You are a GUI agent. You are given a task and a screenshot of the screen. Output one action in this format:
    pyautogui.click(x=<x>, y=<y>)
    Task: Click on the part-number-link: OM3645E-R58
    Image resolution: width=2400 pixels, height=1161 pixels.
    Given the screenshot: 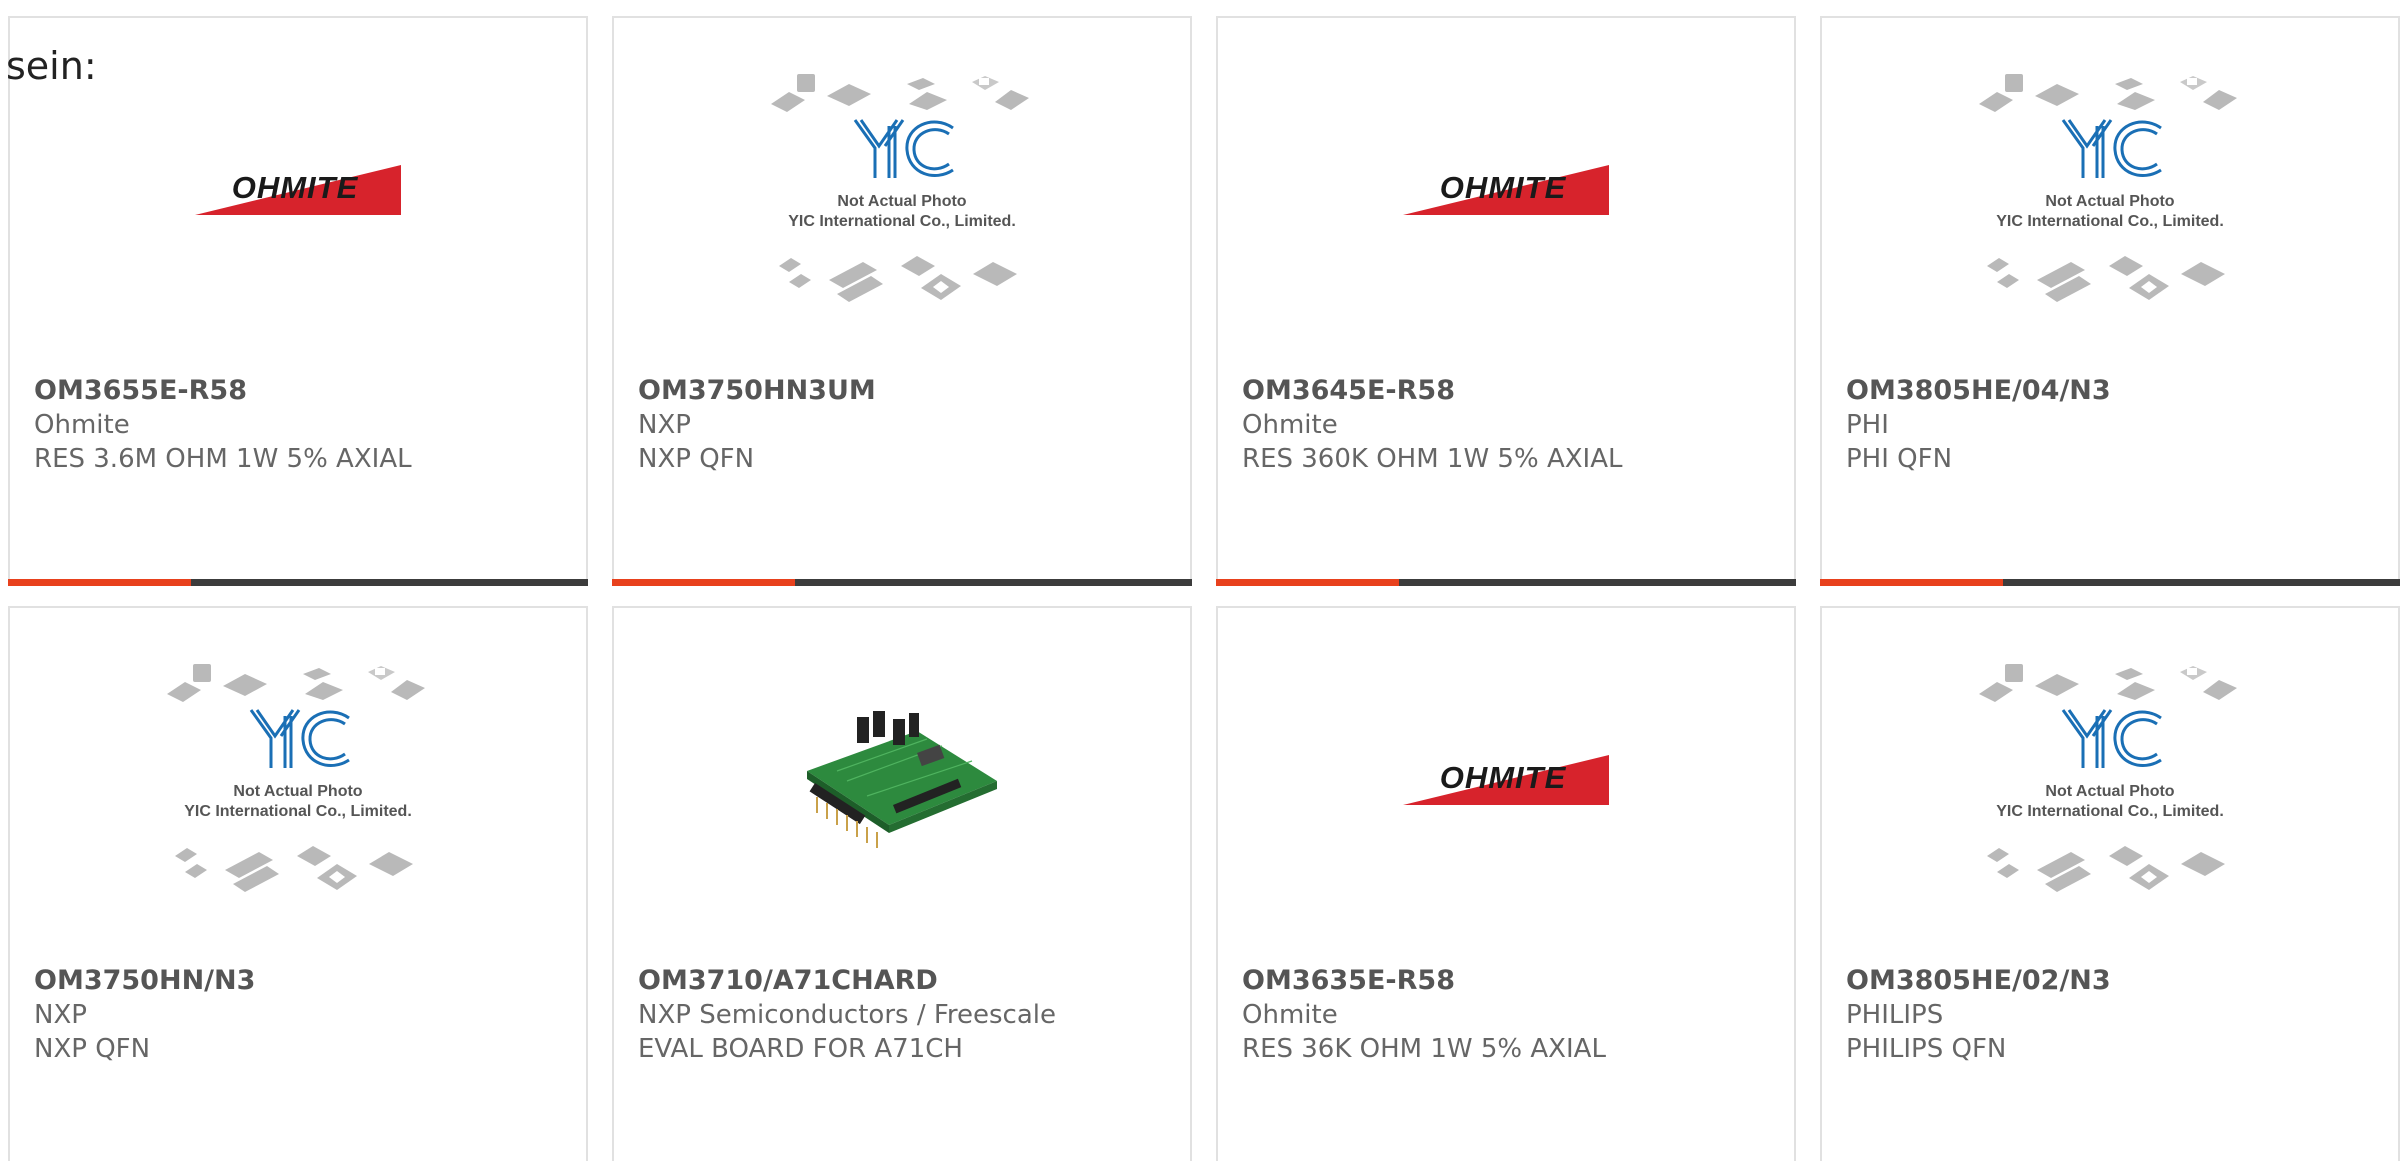 What is the action you would take?
    pyautogui.click(x=1511, y=391)
    